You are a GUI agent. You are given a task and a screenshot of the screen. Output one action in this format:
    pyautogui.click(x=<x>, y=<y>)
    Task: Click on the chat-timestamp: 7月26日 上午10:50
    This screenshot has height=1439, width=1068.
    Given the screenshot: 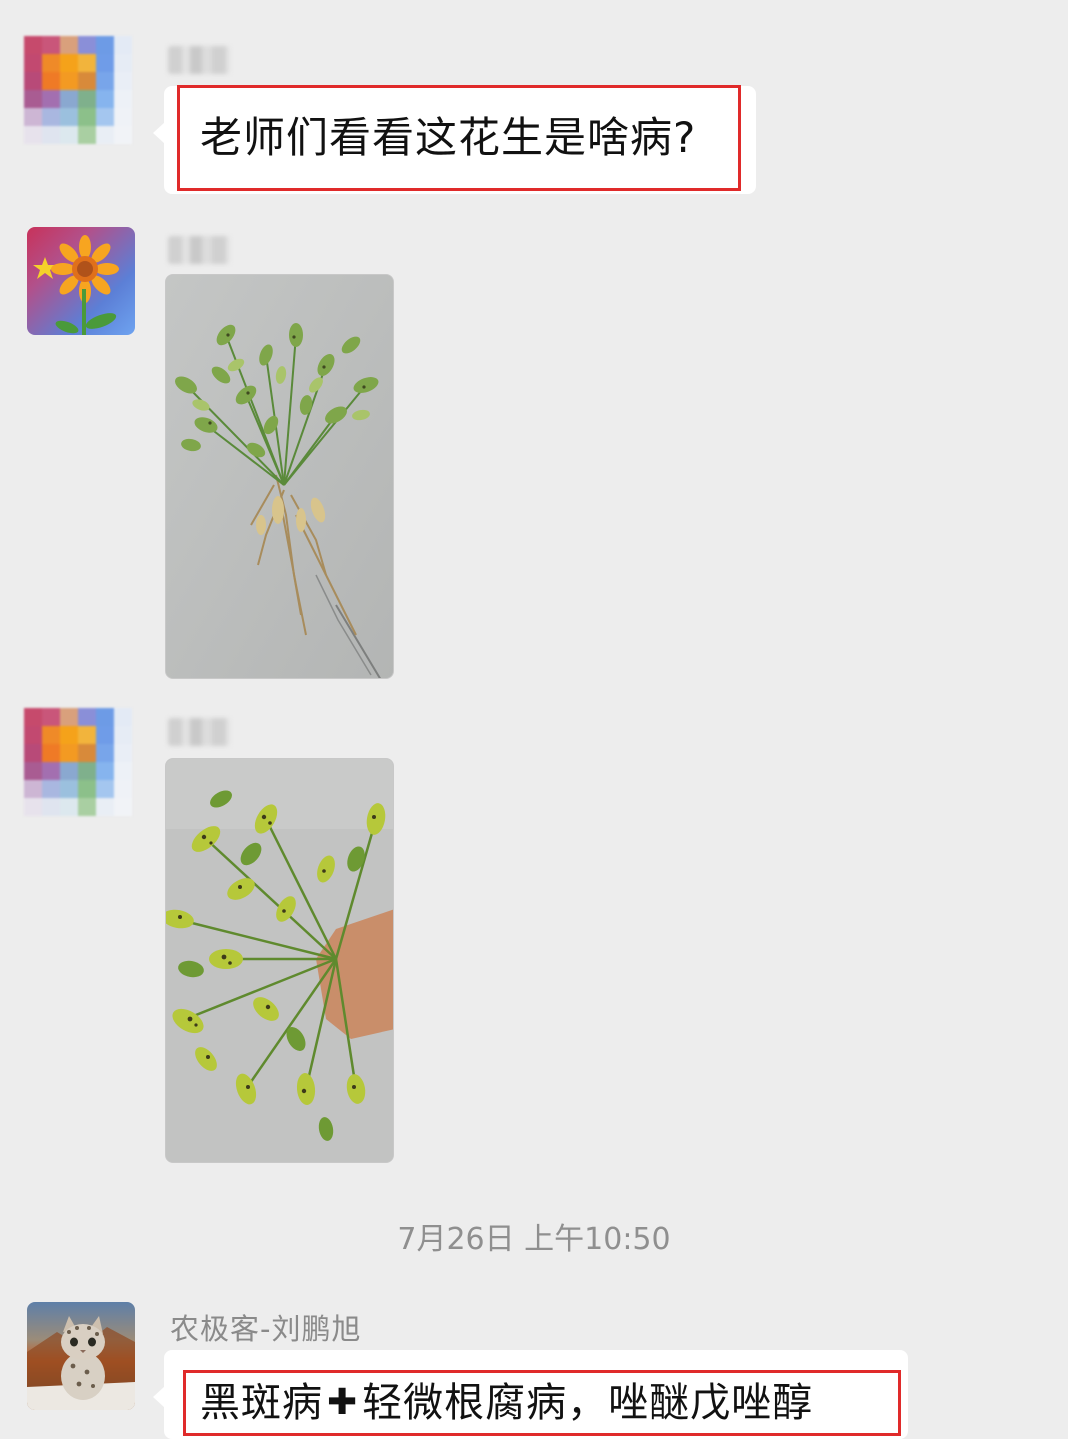 What is the action you would take?
    pyautogui.click(x=534, y=1239)
    